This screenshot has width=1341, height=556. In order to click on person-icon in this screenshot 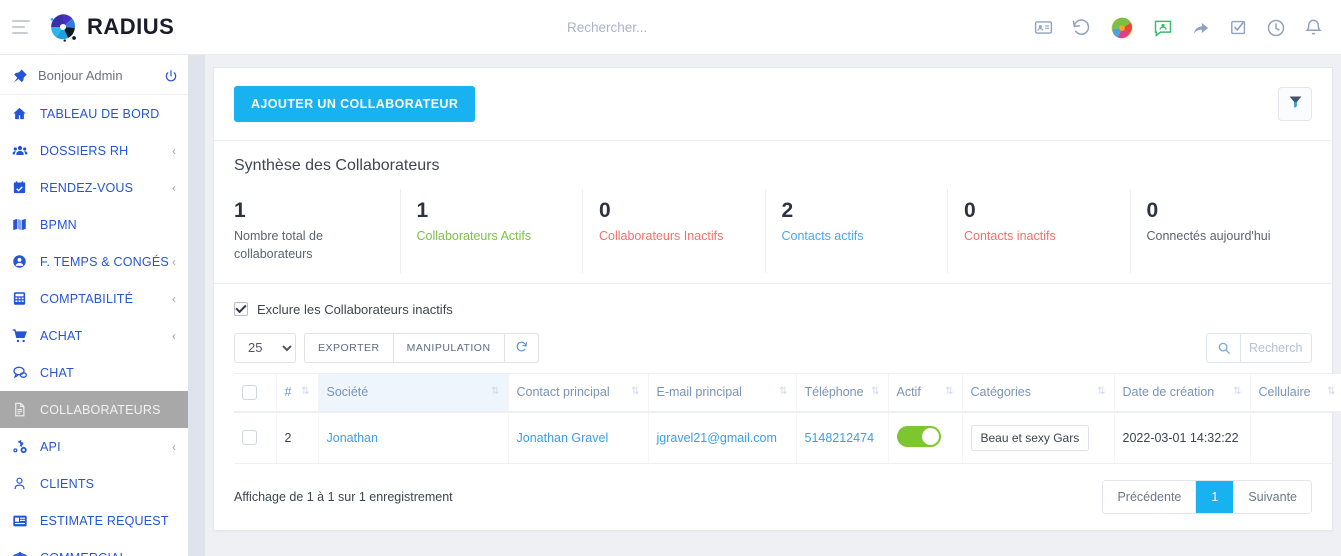, I will do `click(23, 483)`.